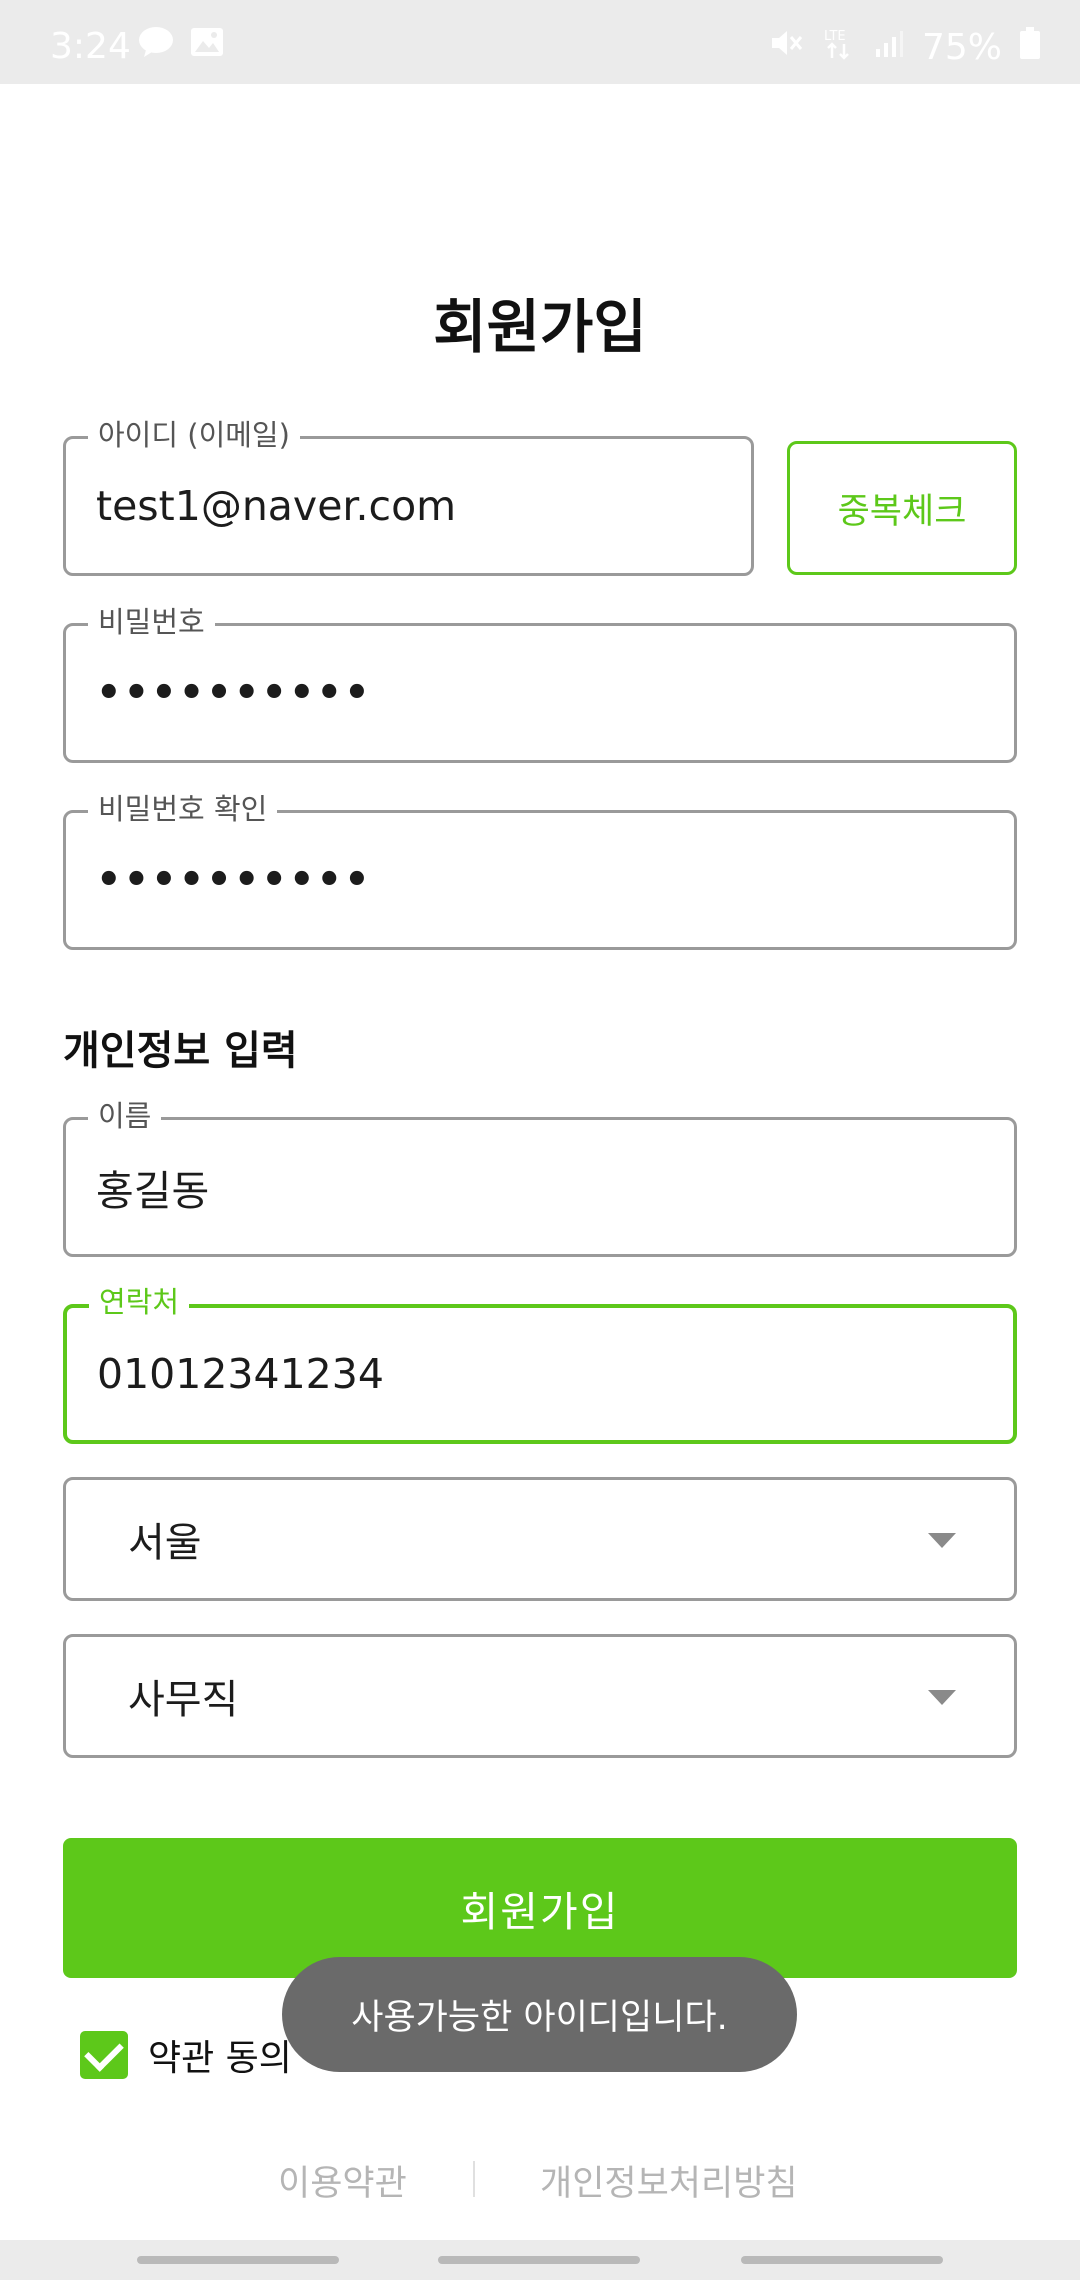 The height and width of the screenshot is (2280, 1080). I want to click on email-value: test1@naver.com, so click(276, 506).